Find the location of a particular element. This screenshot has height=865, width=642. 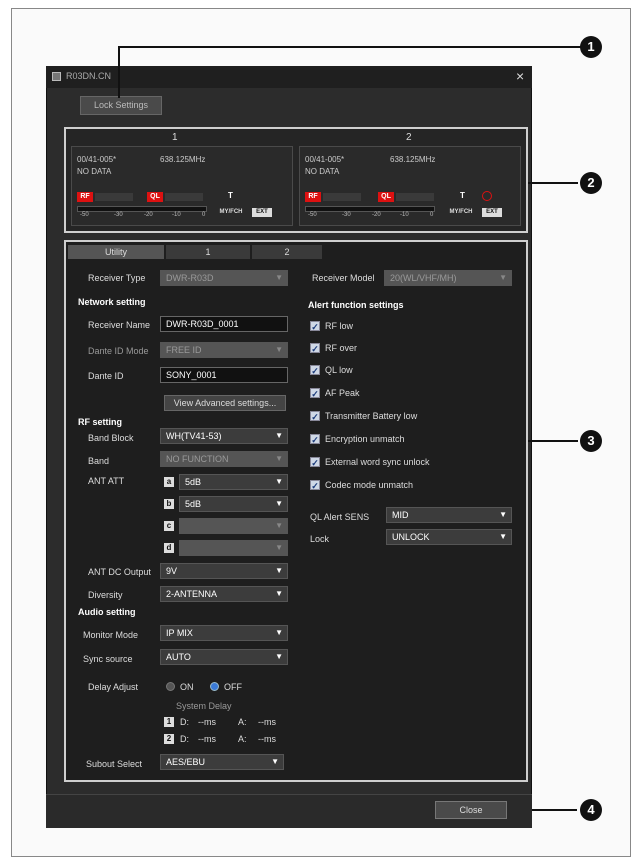

delay-row-1-d: D: is located at coordinates (184, 722).